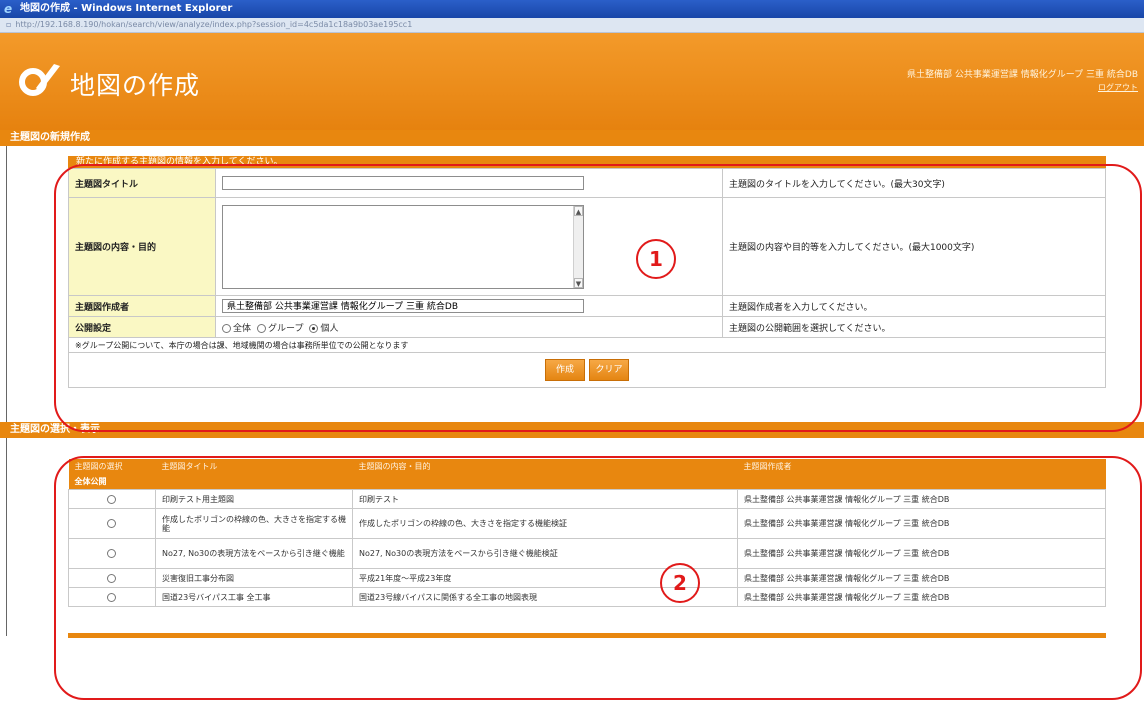 The width and height of the screenshot is (1144, 702). Describe the element at coordinates (9, 24) in the screenshot. I see `page-icon: ▫` at that location.